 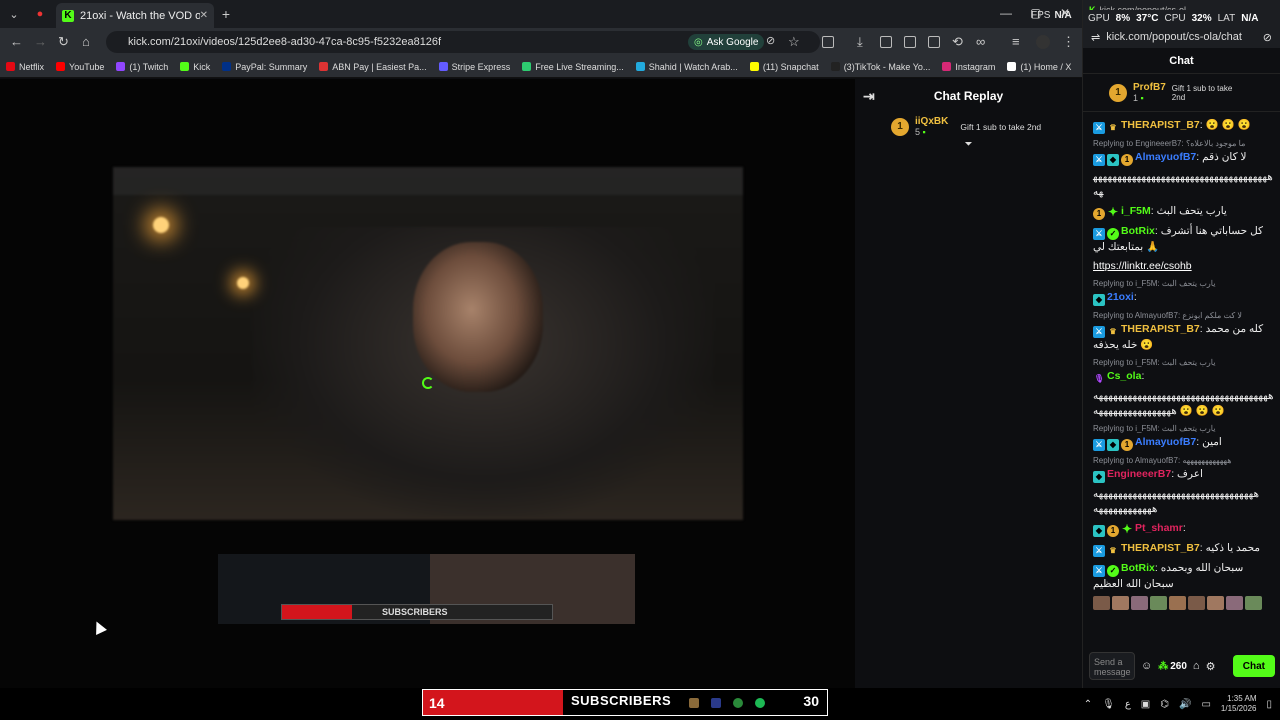 I want to click on chat-username: i_F5M, so click(x=1136, y=211).